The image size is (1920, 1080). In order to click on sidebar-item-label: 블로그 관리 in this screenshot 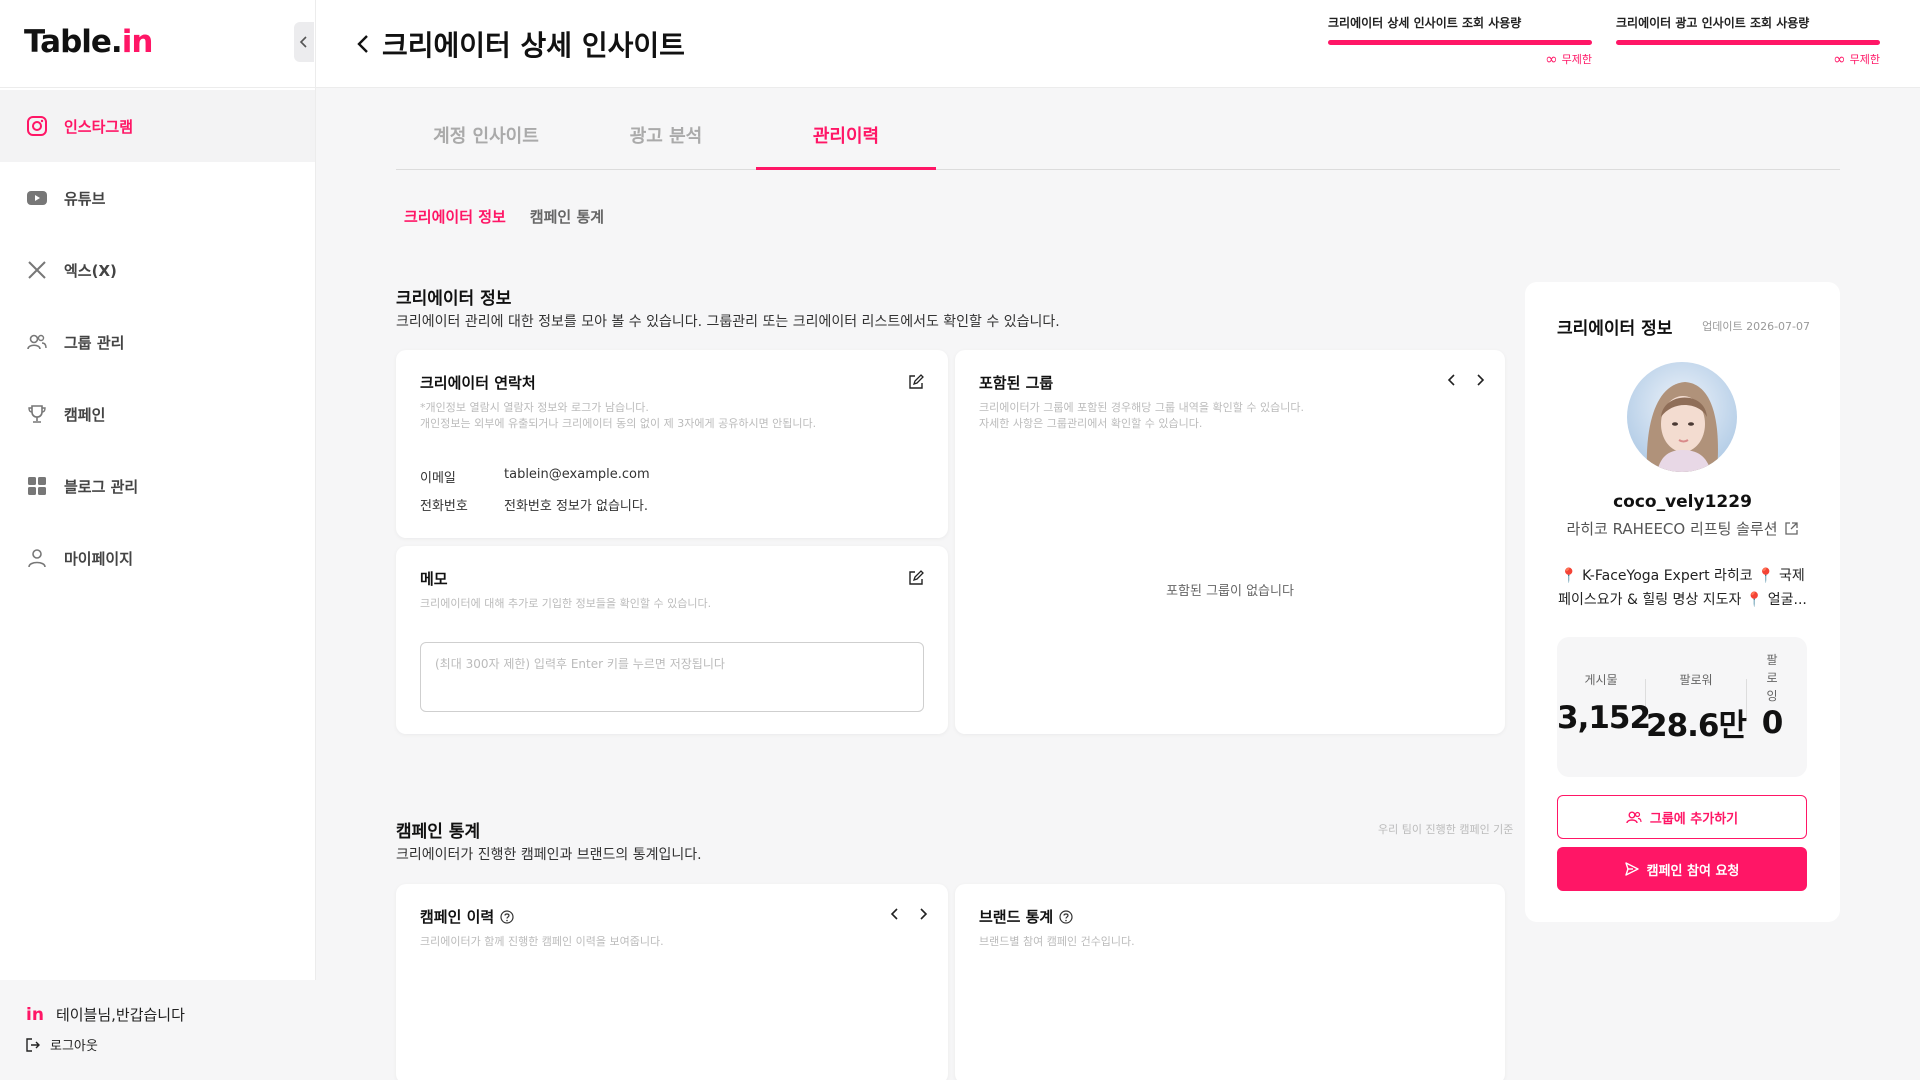, I will do `click(101, 486)`.